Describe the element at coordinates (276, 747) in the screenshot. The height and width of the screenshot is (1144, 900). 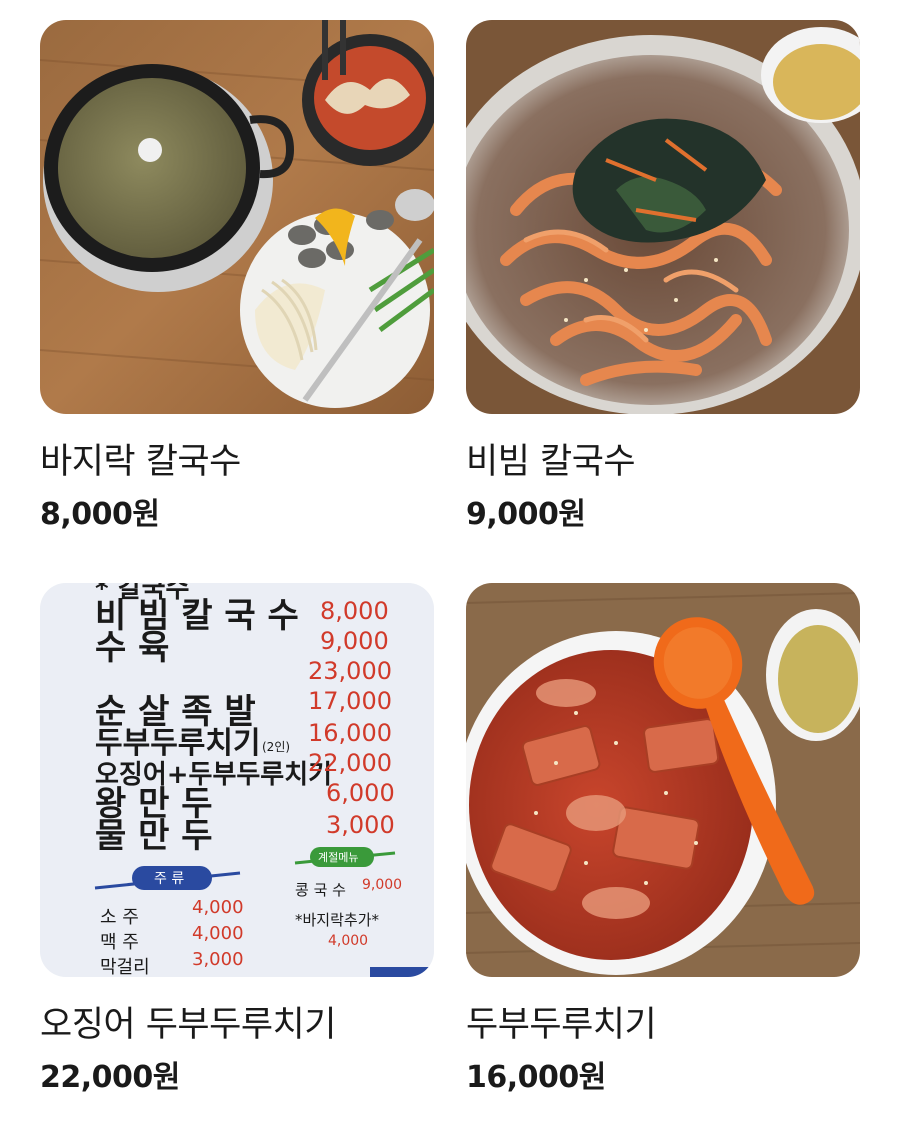
I see `menu-board-row-note: (2인)` at that location.